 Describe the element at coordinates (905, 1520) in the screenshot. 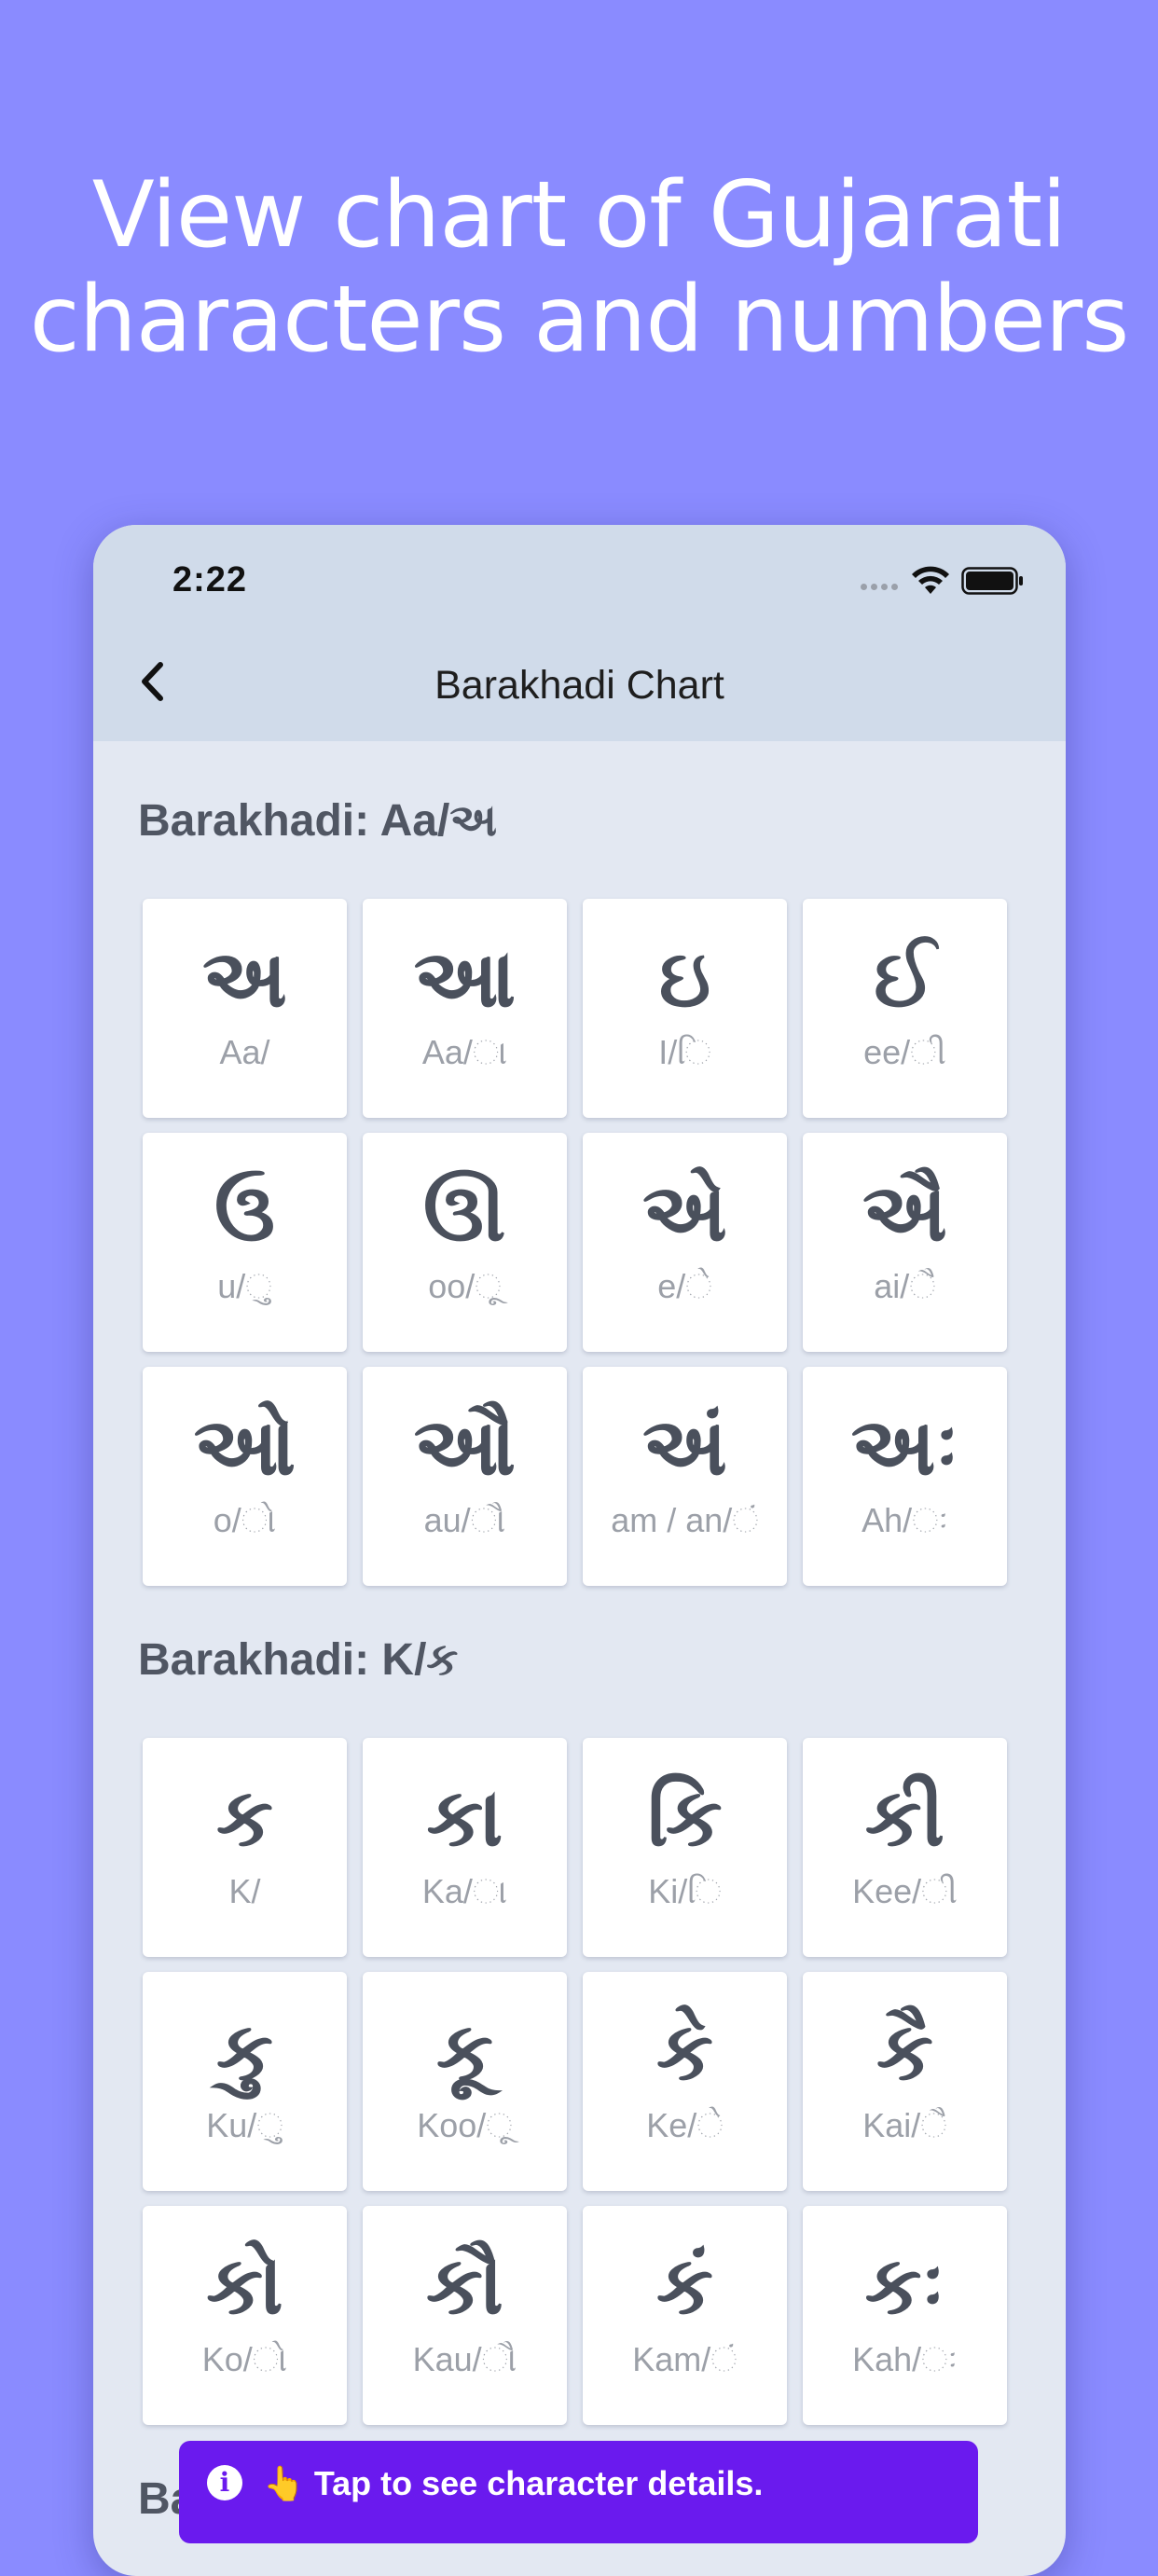

I see `character-label: Ah/ઃ` at that location.